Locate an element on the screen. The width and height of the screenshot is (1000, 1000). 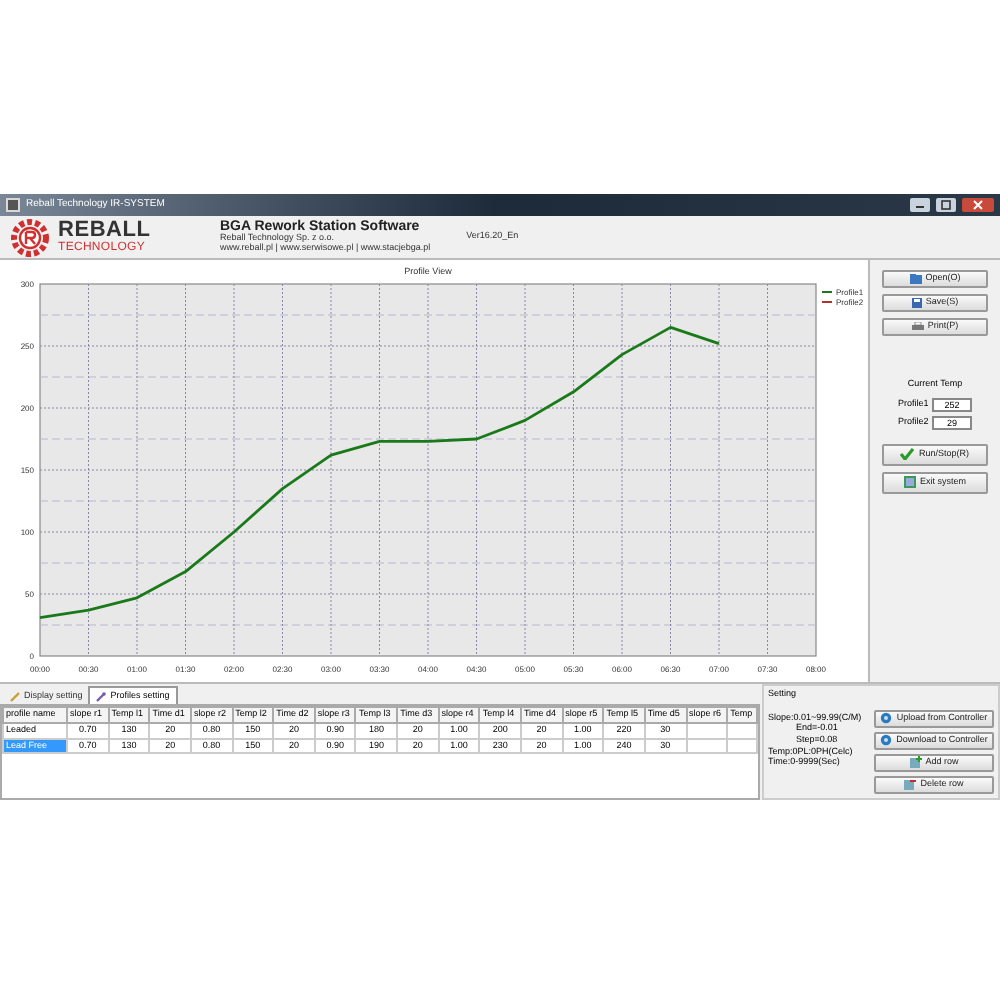
minimize-icon is located at coordinates (920, 205).